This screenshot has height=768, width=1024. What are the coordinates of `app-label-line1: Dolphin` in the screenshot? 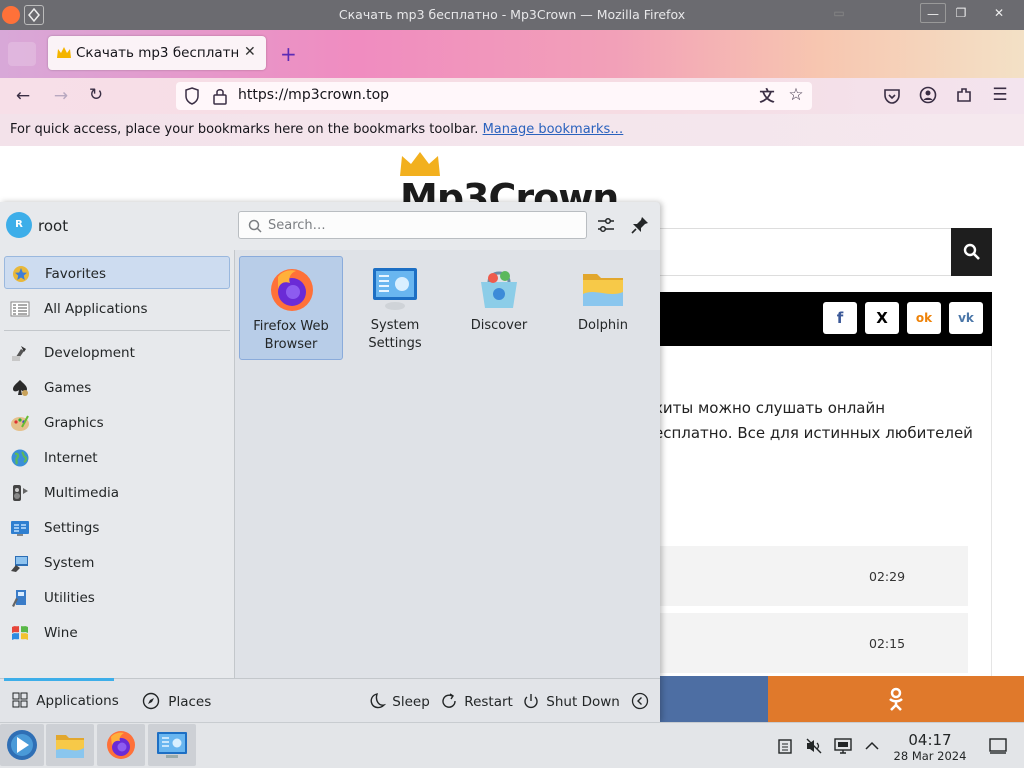 It's located at (603, 325).